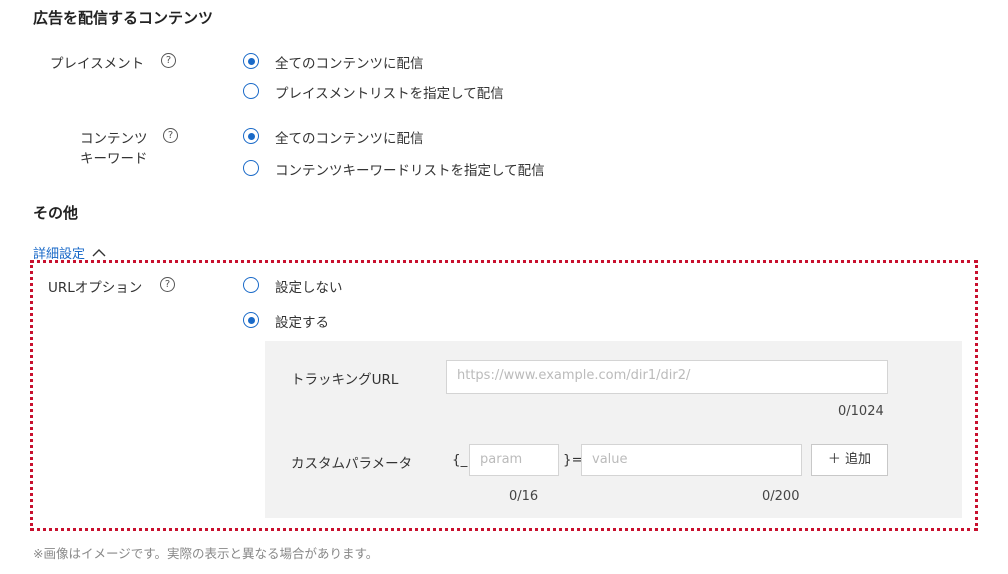 This screenshot has height=574, width=1008. Describe the element at coordinates (514, 460) in the screenshot. I see `param-name-input: param` at that location.